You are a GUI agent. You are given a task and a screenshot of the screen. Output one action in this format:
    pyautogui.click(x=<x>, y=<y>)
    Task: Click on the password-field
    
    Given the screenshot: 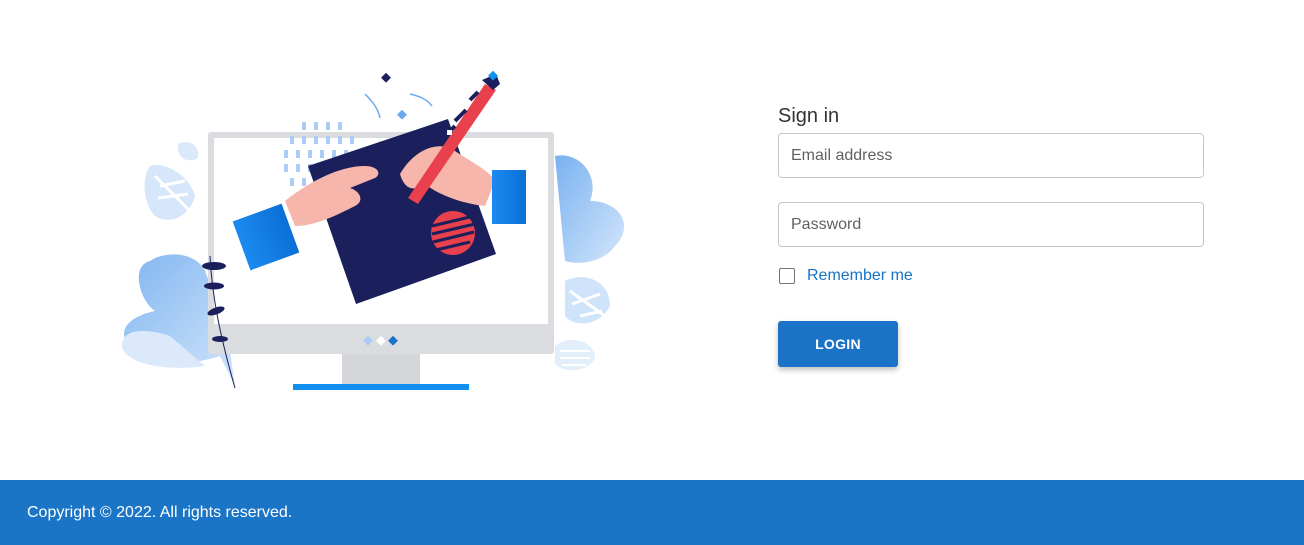 What is the action you would take?
    pyautogui.click(x=991, y=224)
    